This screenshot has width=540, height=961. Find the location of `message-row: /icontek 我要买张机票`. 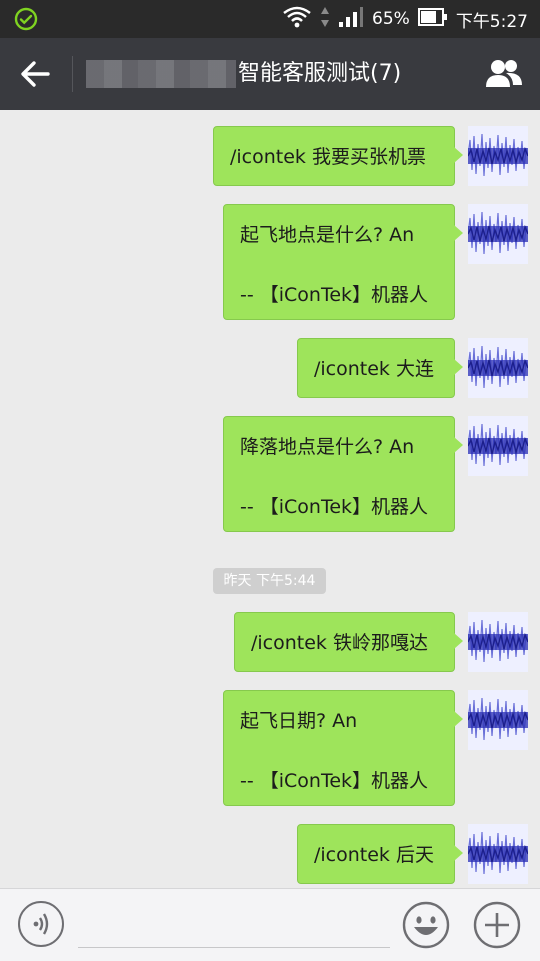

message-row: /icontek 我要买张机票 is located at coordinates (270, 157).